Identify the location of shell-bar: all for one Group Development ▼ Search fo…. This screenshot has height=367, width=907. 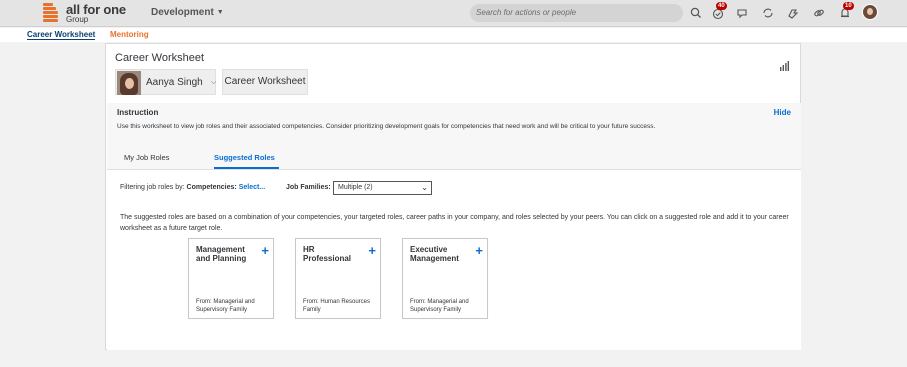
(453, 13).